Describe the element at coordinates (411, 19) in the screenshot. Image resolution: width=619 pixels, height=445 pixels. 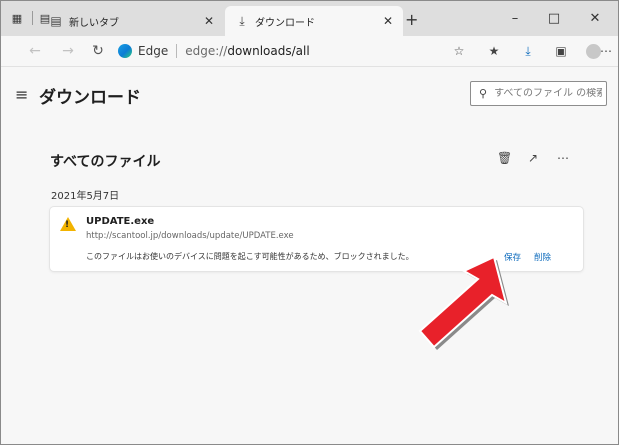
I see `new-tab-button: +` at that location.